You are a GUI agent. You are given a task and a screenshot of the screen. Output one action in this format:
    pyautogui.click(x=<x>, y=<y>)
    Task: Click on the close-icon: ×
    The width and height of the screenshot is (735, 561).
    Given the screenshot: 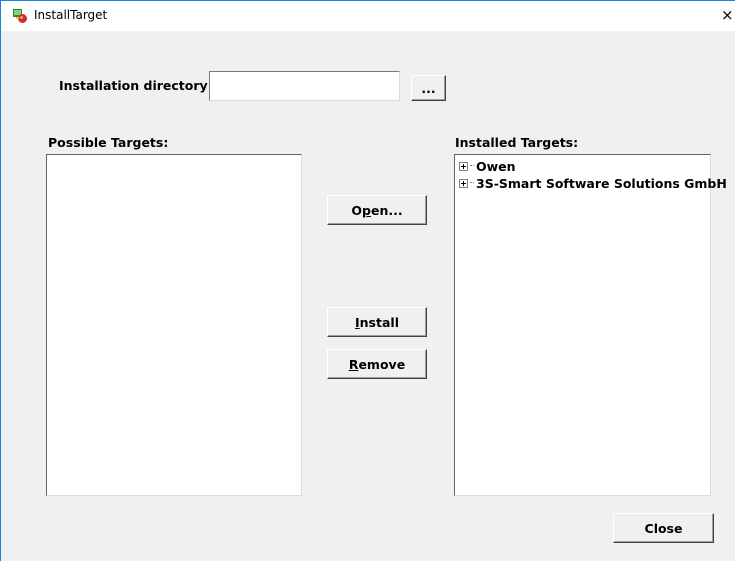 What is the action you would take?
    pyautogui.click(x=728, y=15)
    